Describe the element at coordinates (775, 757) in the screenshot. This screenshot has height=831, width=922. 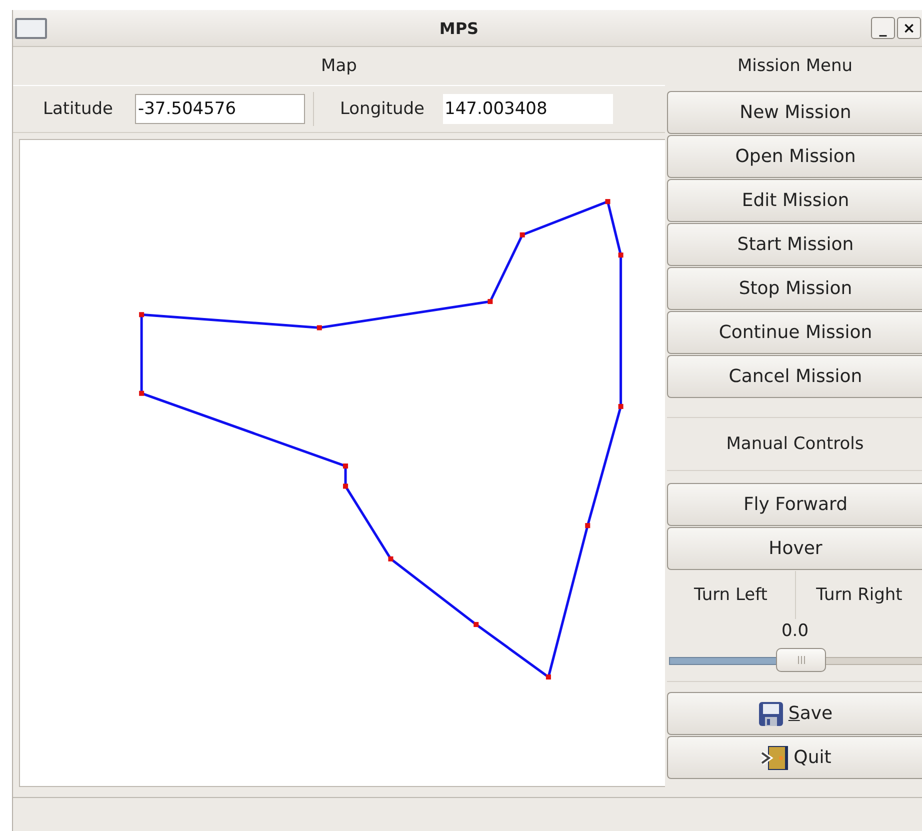
I see `exit-door-icon` at that location.